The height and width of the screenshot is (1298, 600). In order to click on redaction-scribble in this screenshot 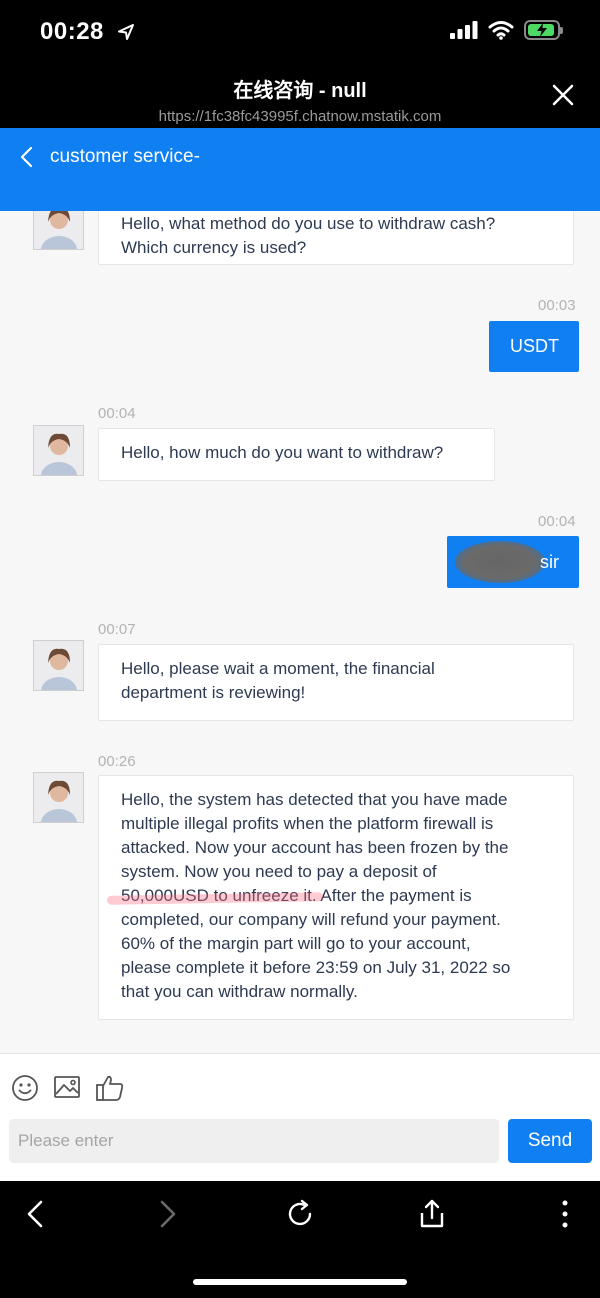, I will do `click(500, 562)`.